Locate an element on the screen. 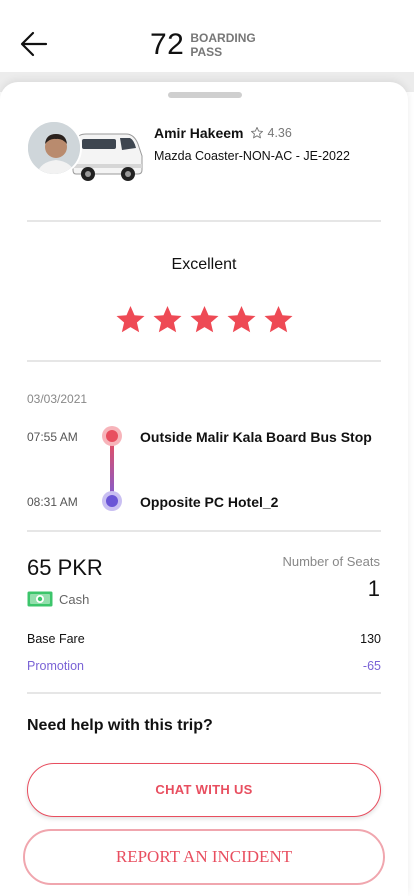 This screenshot has width=414, height=896. pickup-stop: Outside Malir Kala Board Bus Stop is located at coordinates (256, 437).